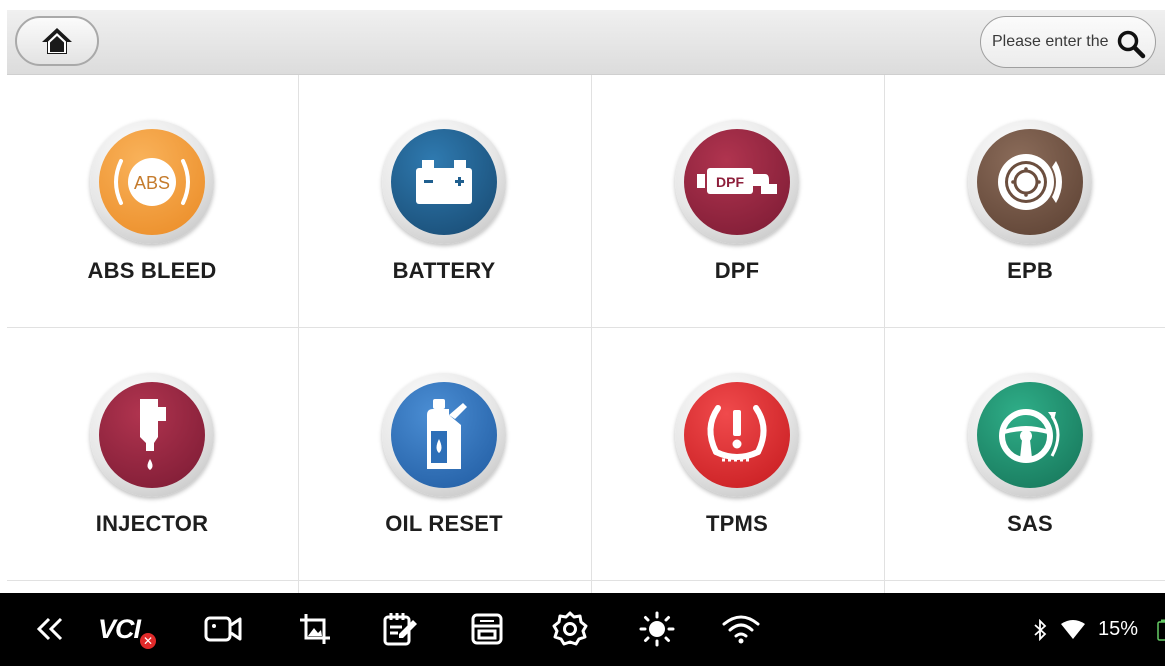  I want to click on tile-label: OIL RESET, so click(444, 523).